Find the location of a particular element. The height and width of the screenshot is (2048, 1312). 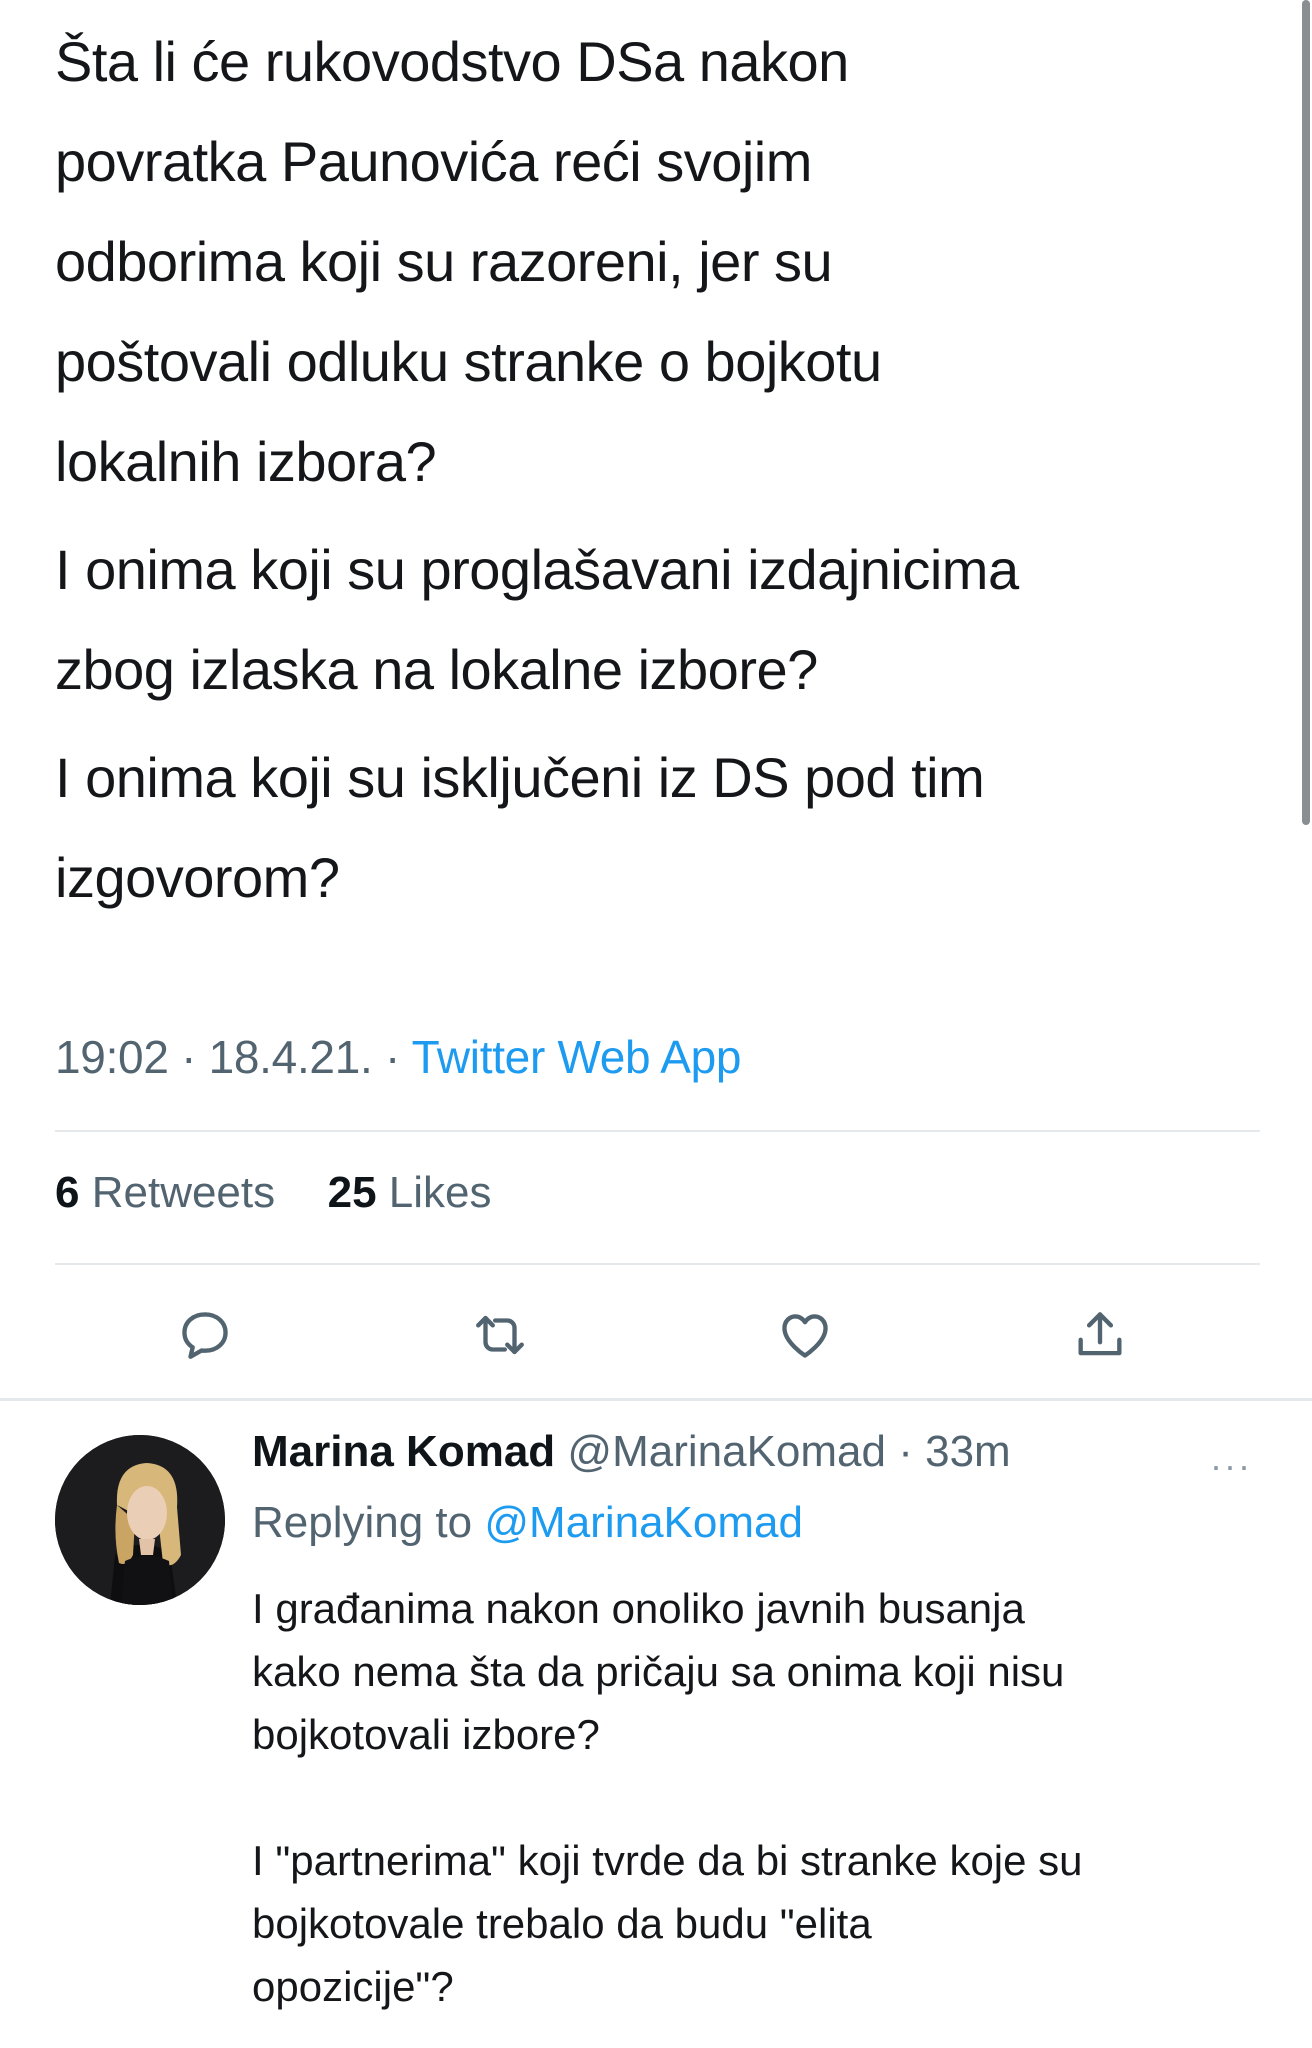

tweet-actions is located at coordinates (656, 1335).